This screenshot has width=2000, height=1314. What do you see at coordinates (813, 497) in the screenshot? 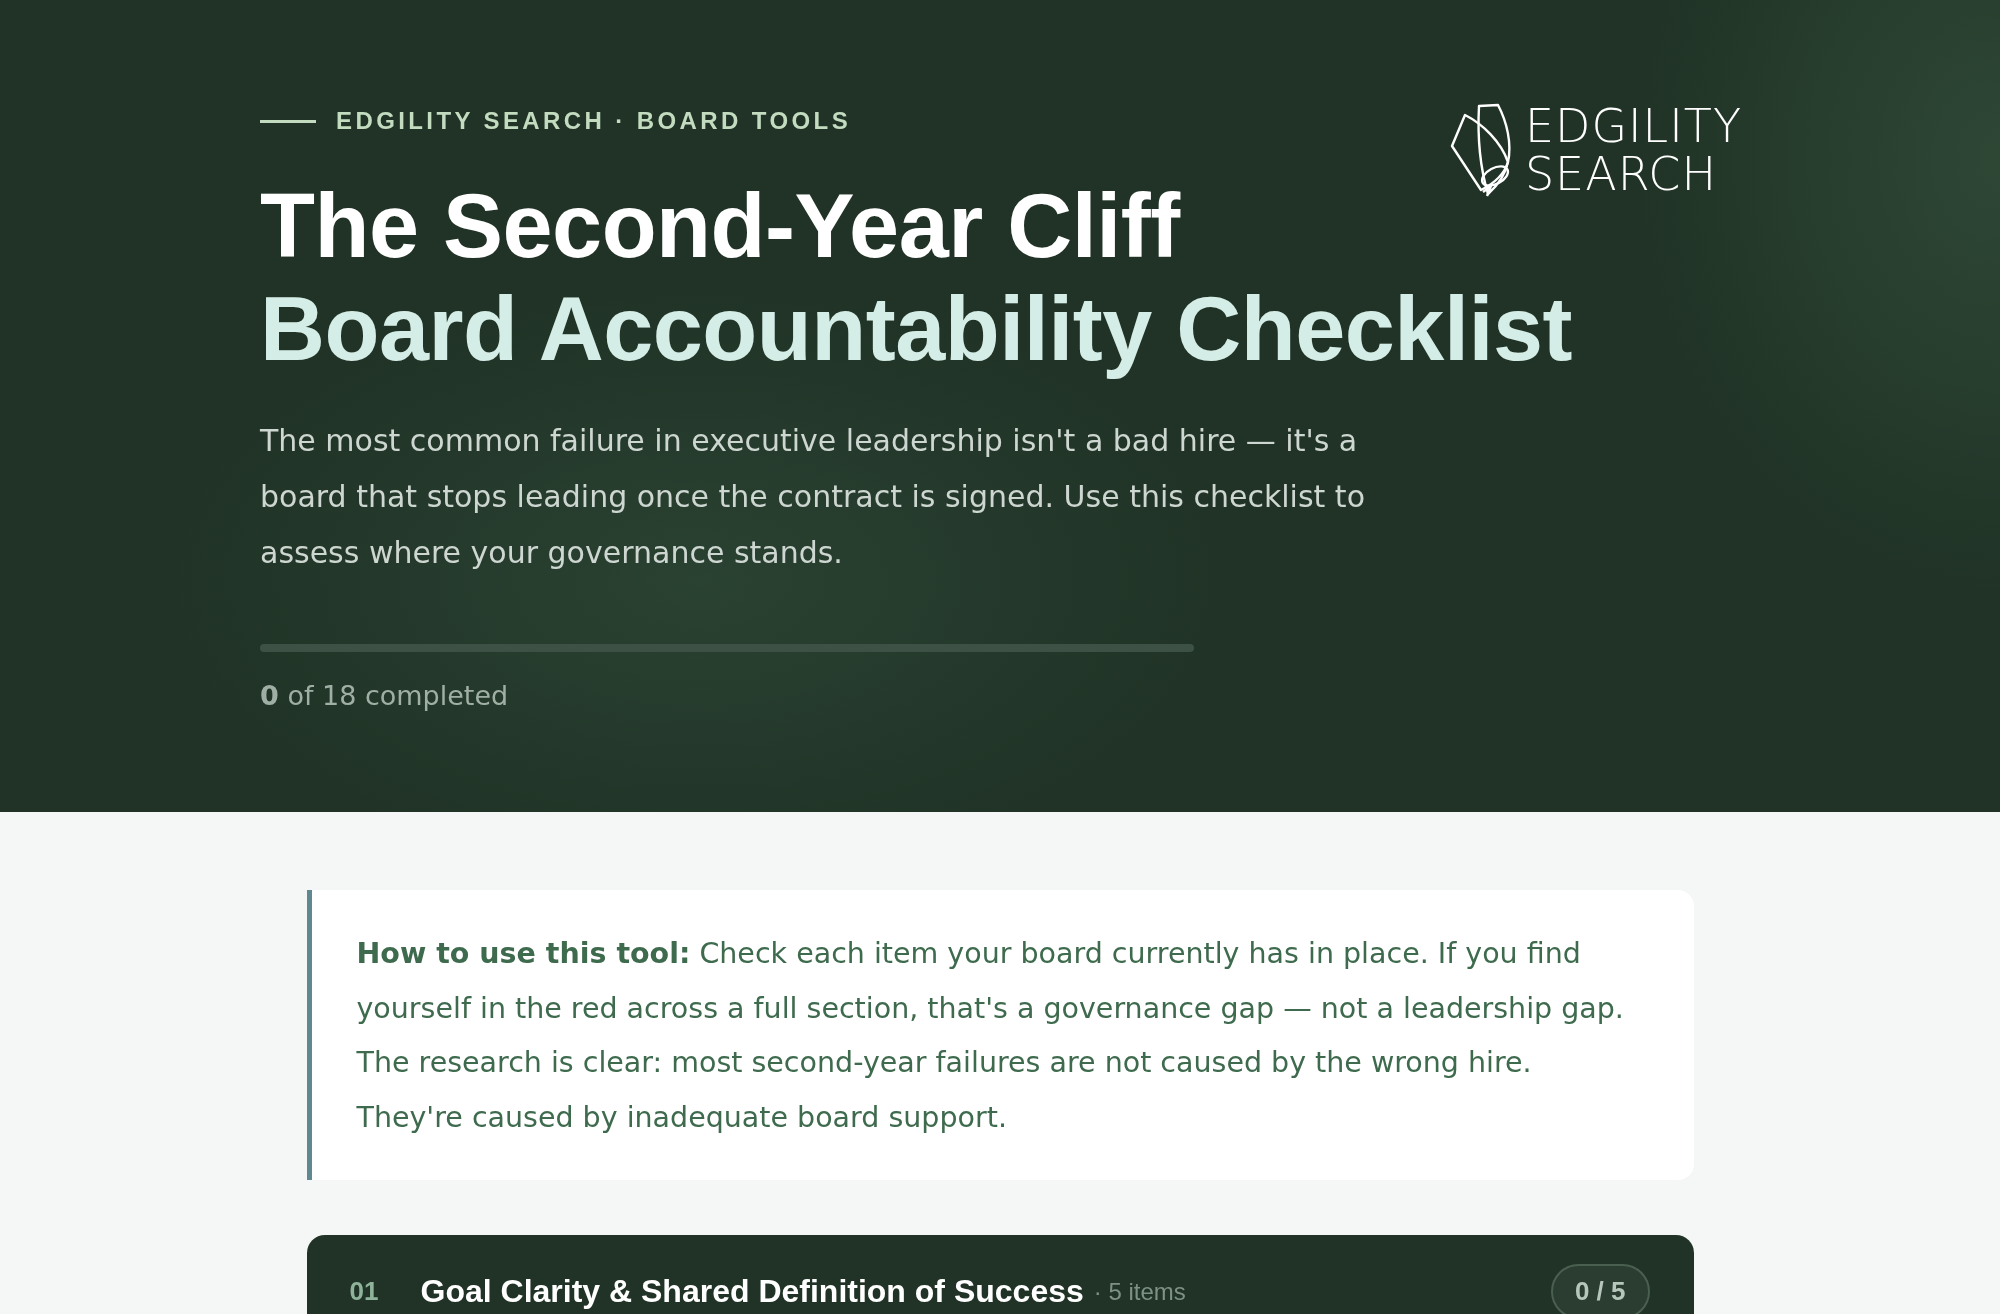
I see `intro-paragraph: The most common failure in executive leadership isn't a bad hire — it's a board that stops leading once the contract is signed. Use this checklist to assess where your governance stands.` at bounding box center [813, 497].